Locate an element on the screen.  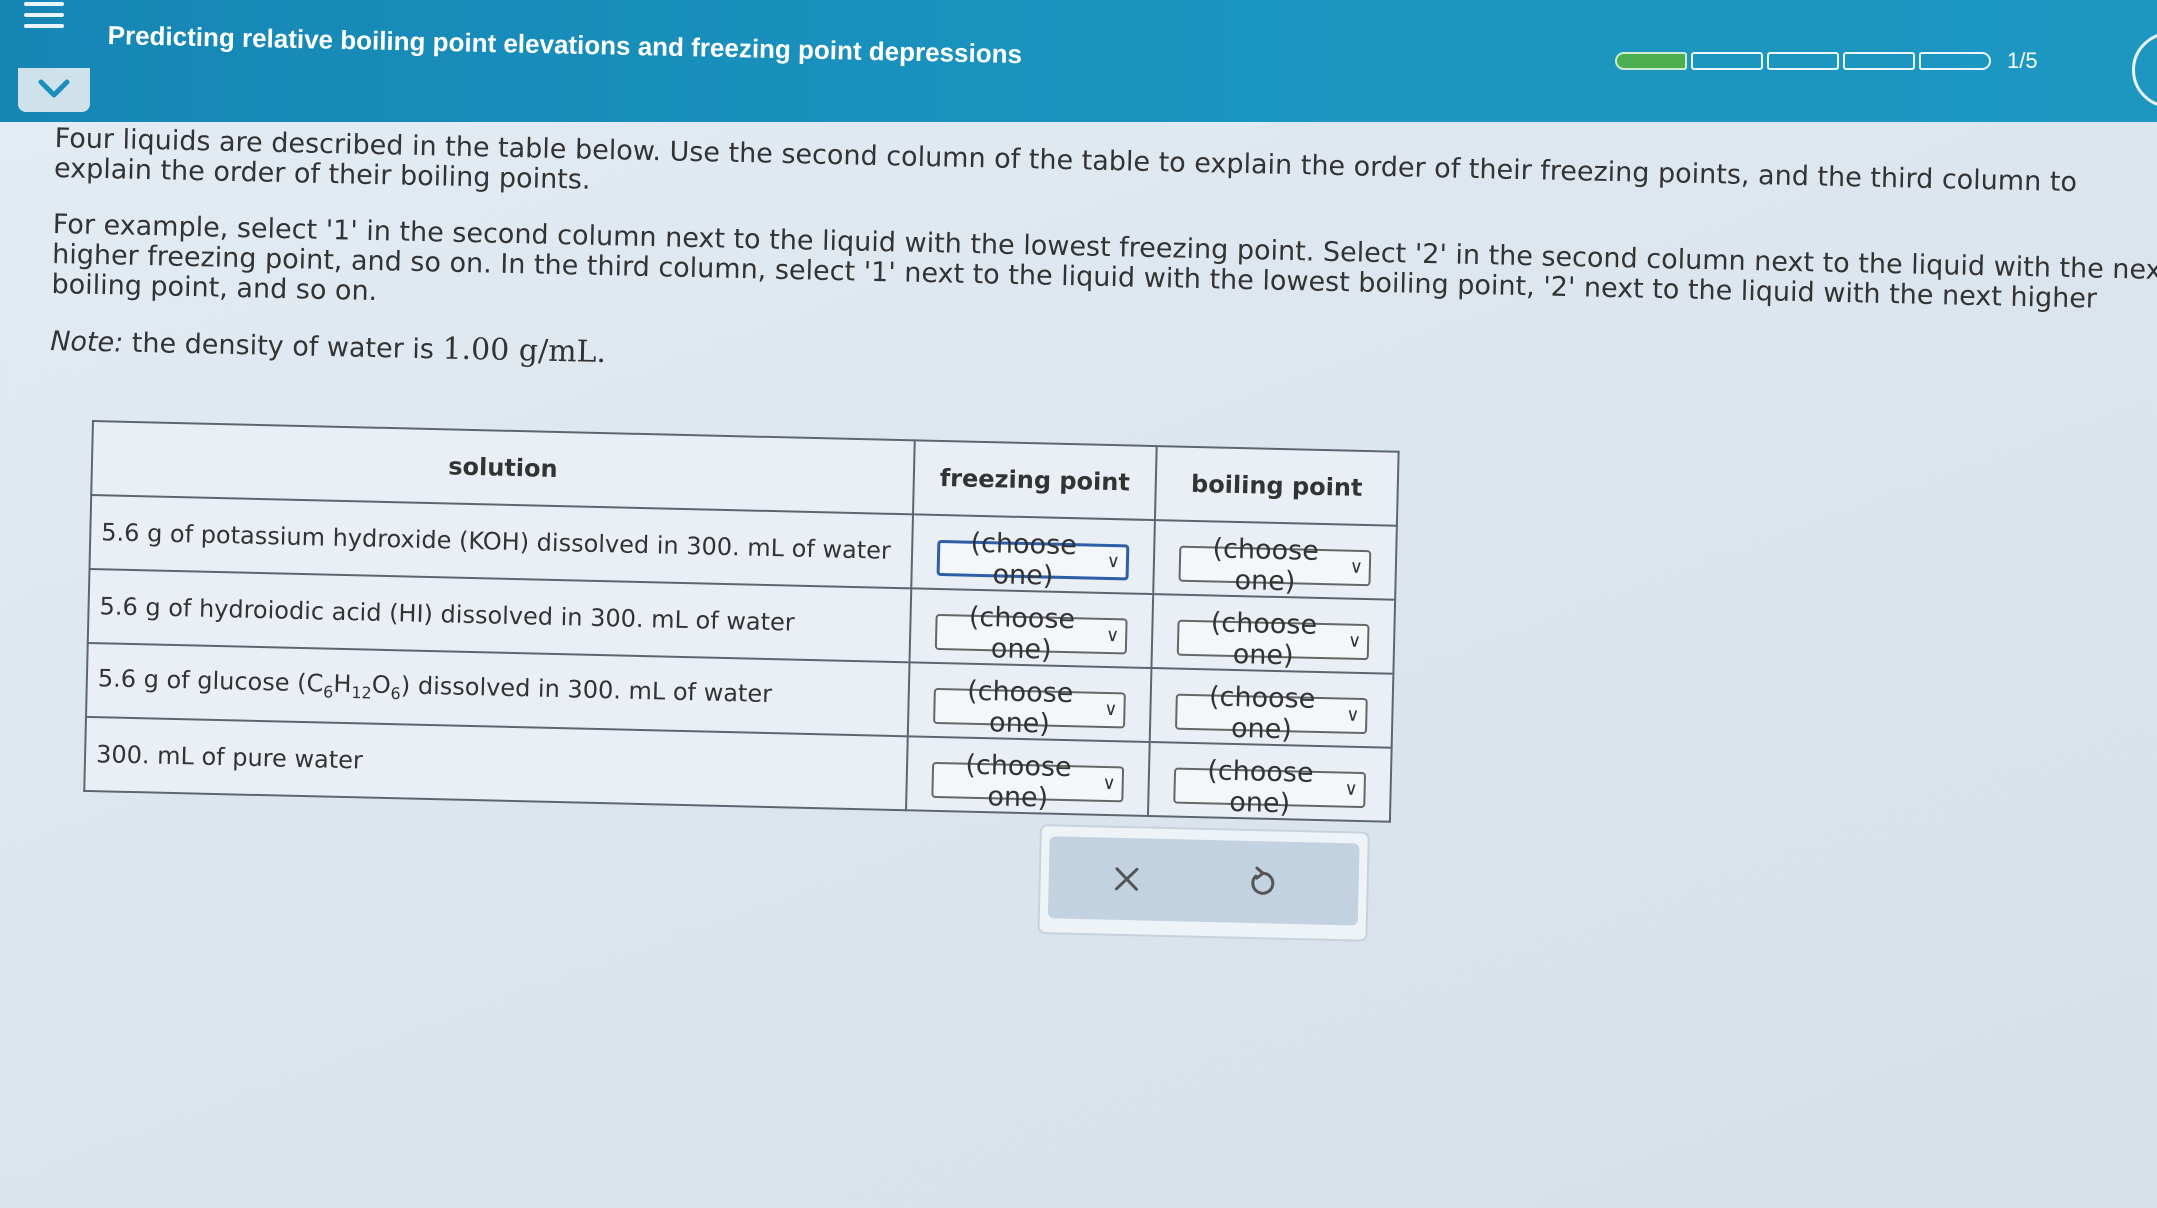
header-freezing-point: freezing point is located at coordinates (1035, 480).